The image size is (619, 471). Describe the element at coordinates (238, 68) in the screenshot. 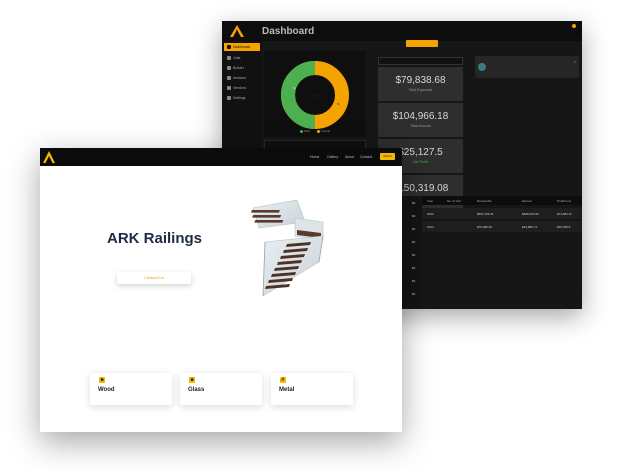

I see `sidebar-item-label: Builder` at that location.